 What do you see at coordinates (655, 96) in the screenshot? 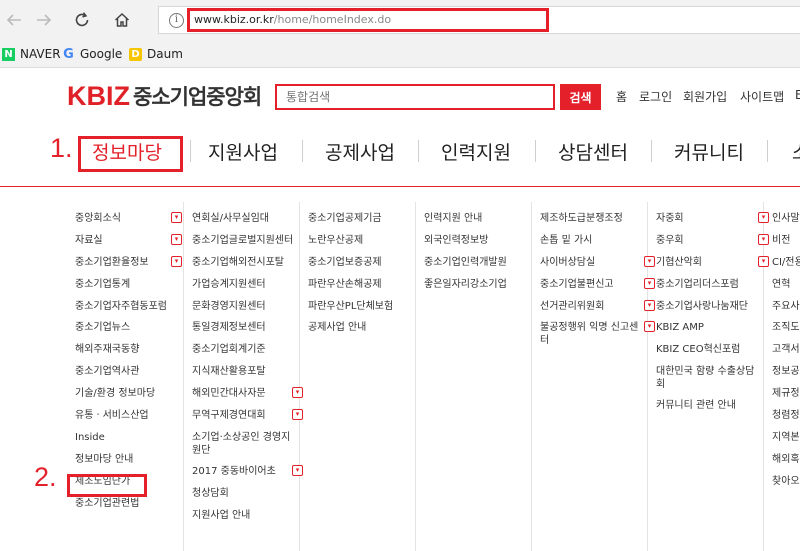
I see `util-login-link: 로그인` at bounding box center [655, 96].